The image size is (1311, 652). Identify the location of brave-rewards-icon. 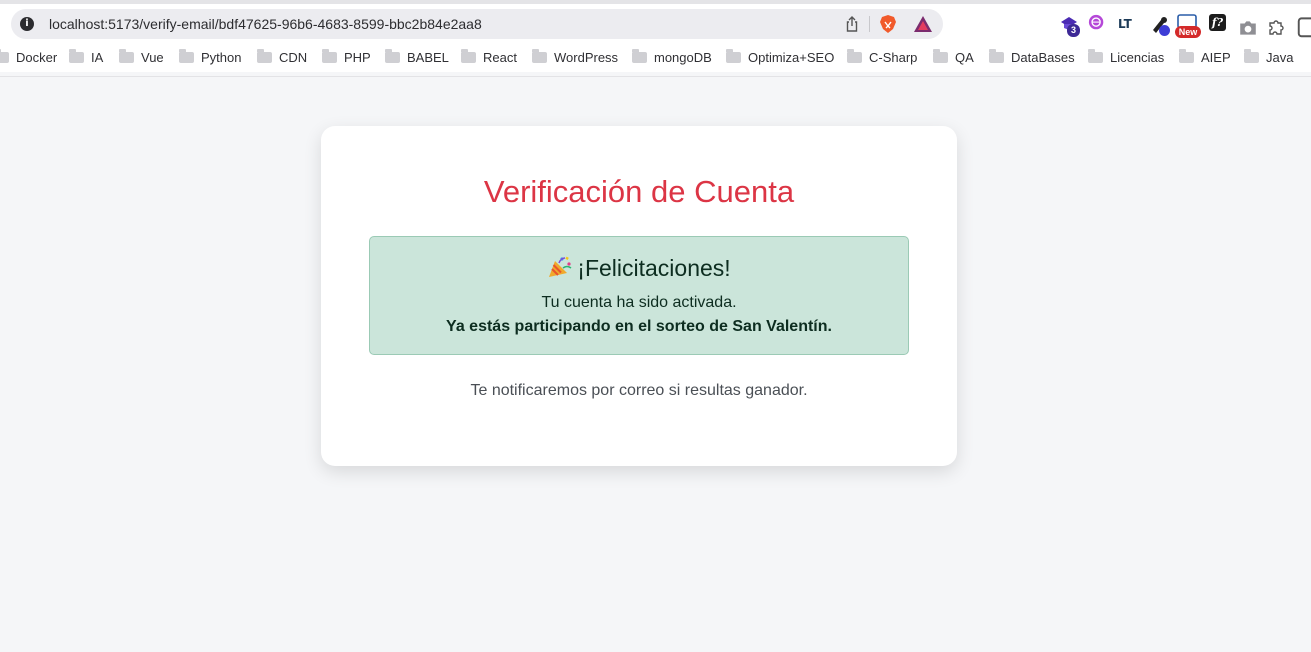
(923, 24).